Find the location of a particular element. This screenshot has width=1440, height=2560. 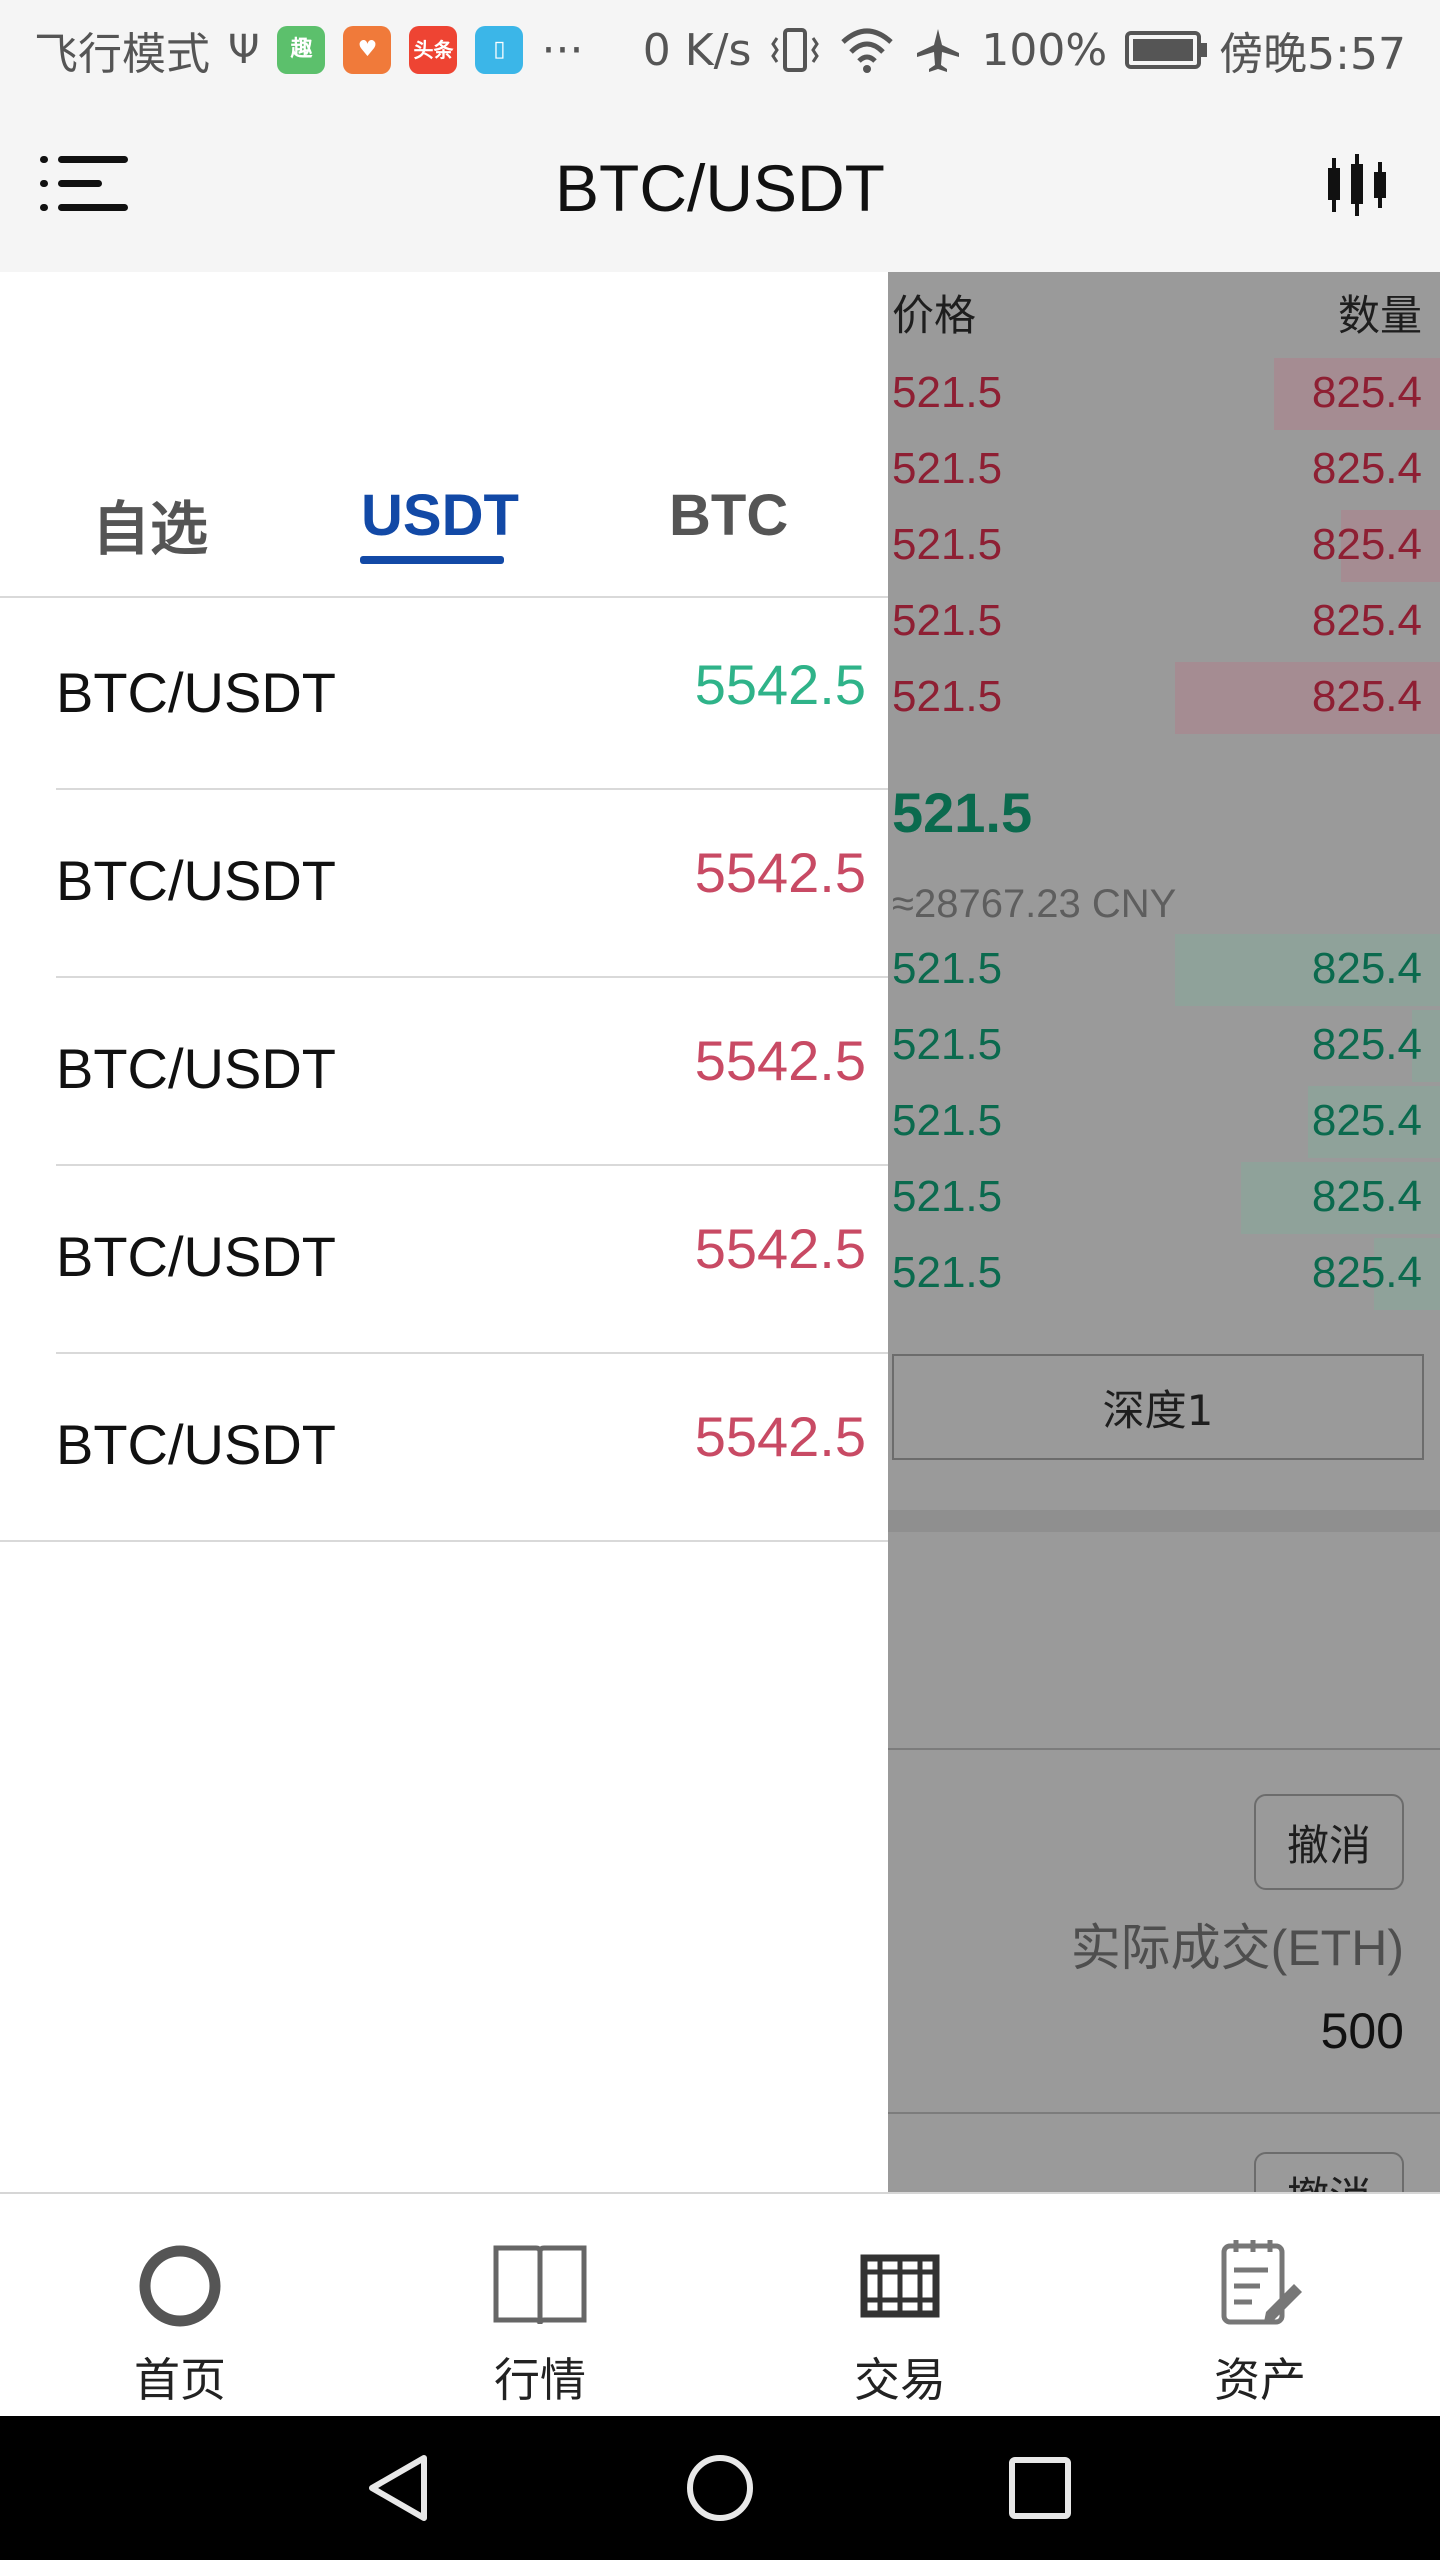

nav-trade: 交易 is located at coordinates (900, 2306).